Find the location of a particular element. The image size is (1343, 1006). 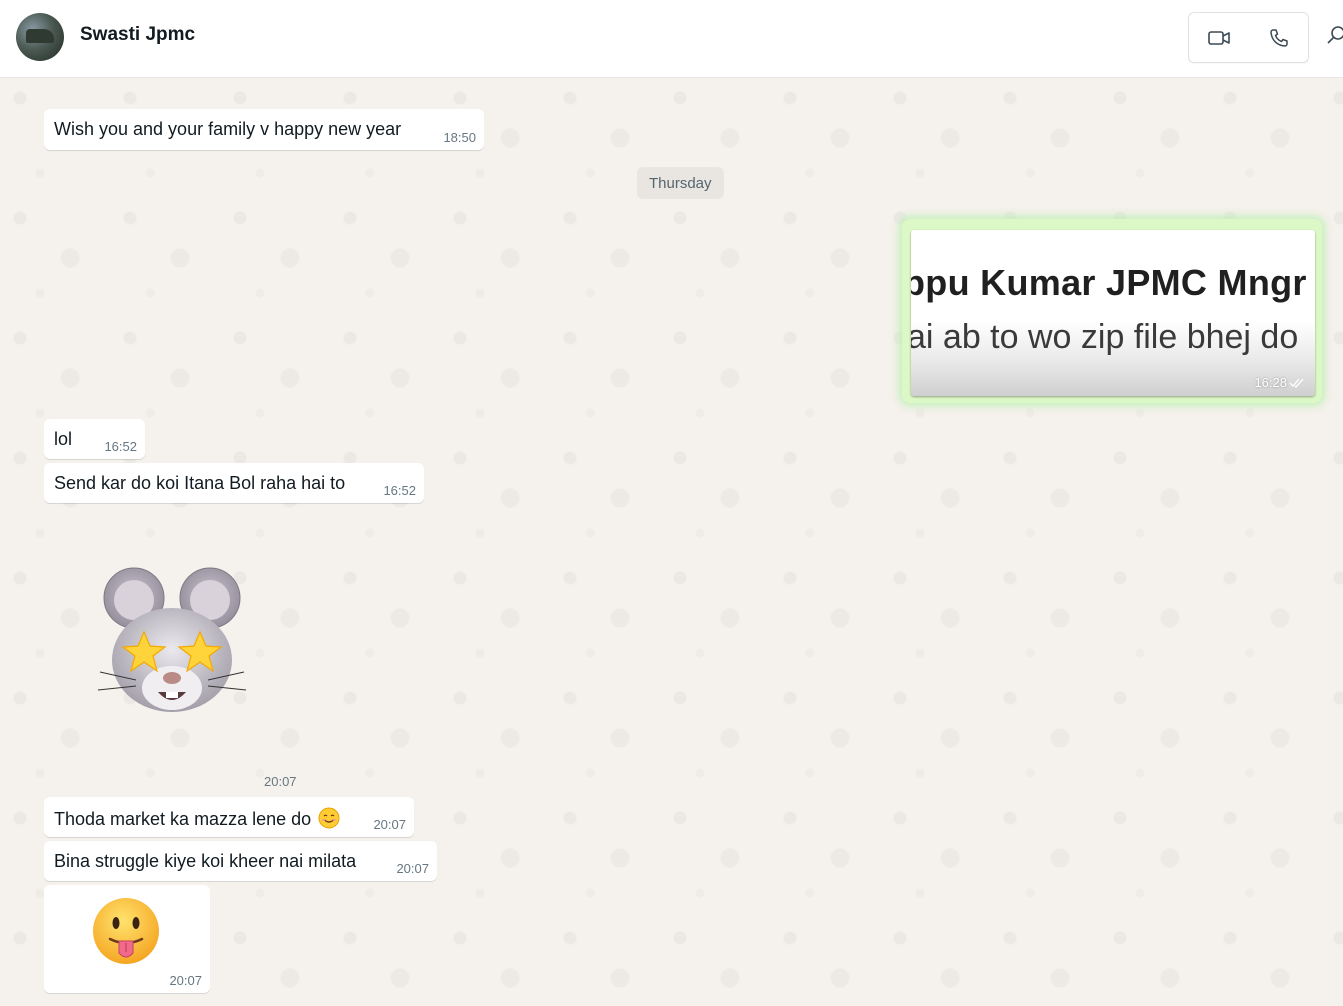

contact-avatar is located at coordinates (40, 37).